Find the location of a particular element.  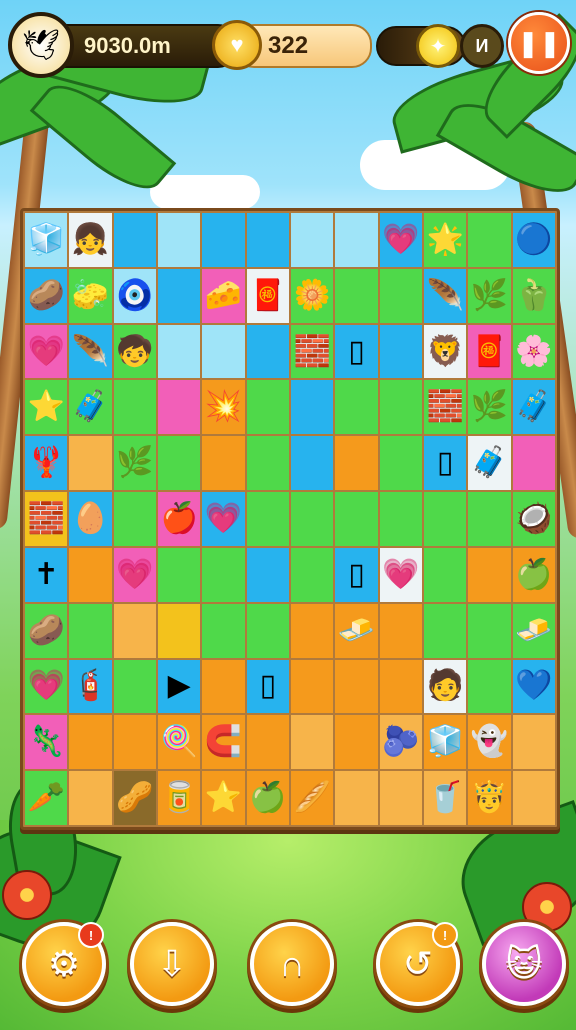

board-tile: 🪶 is located at coordinates (445, 295).